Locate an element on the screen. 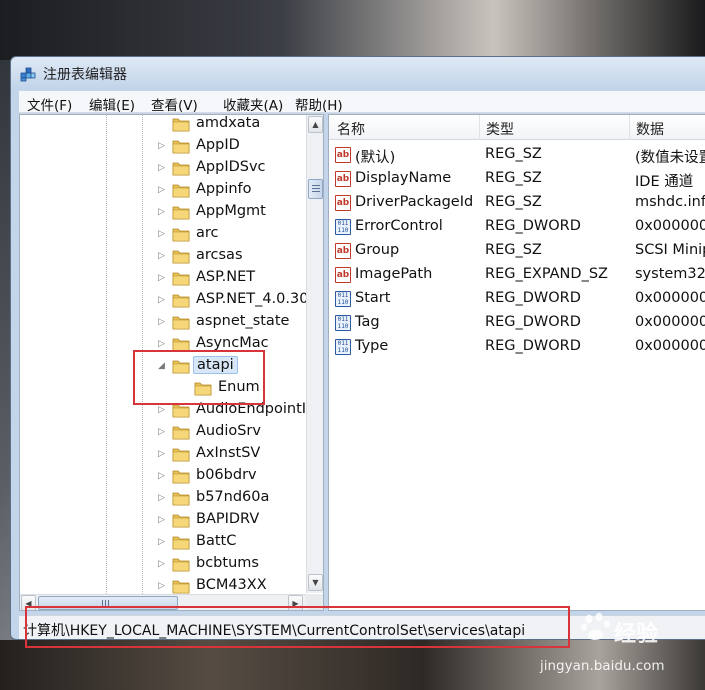  tree-item-label: AppMgmt is located at coordinates (231, 211).